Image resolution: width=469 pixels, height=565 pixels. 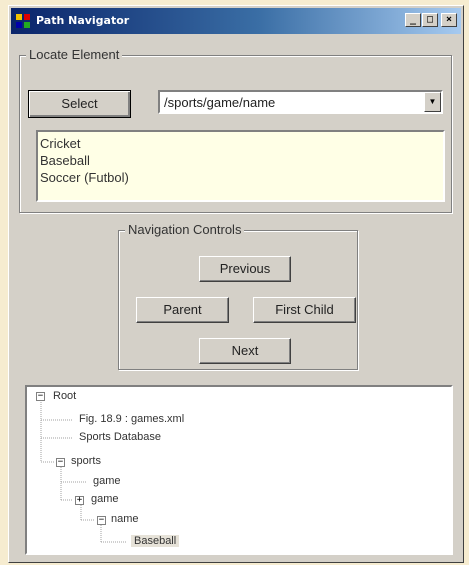 I want to click on maximize-button: □, so click(x=430, y=20).